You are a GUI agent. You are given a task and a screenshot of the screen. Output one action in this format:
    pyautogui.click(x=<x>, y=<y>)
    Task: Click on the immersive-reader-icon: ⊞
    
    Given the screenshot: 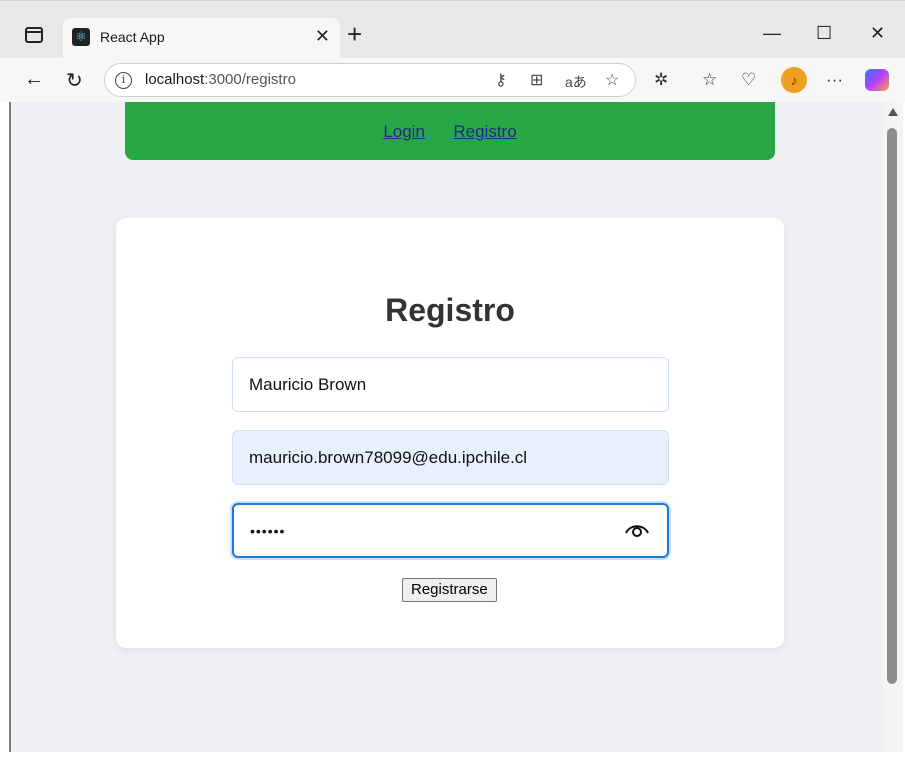 What is the action you would take?
    pyautogui.click(x=536, y=80)
    